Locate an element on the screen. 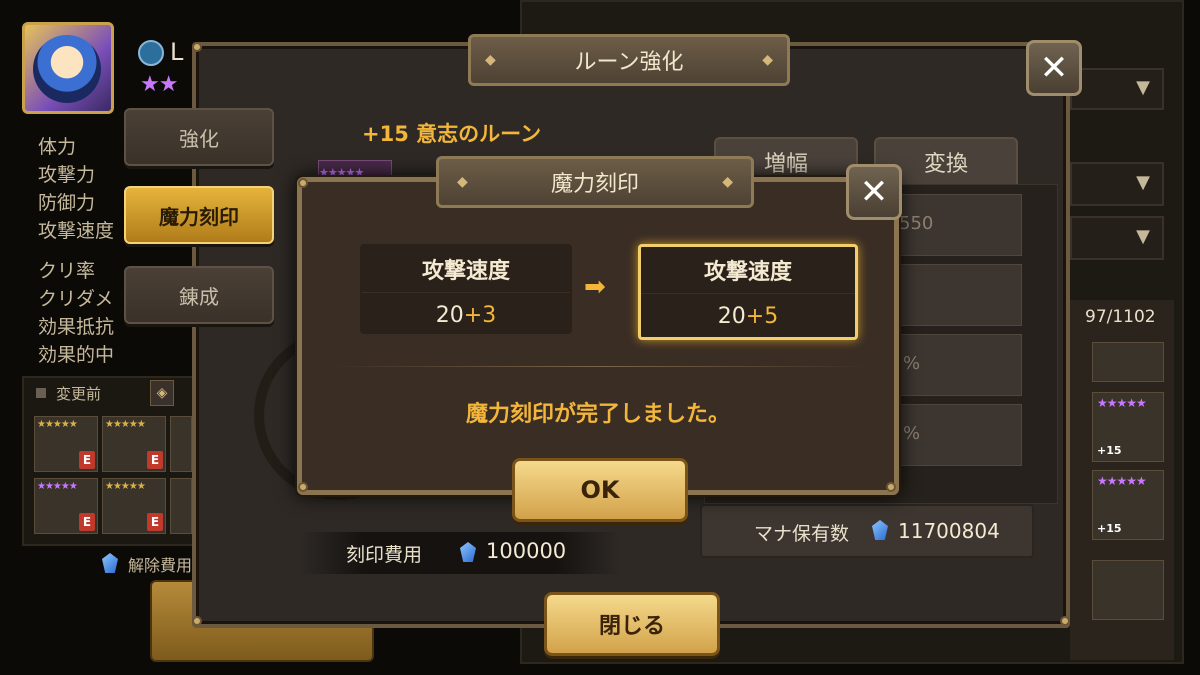  option-value: 550 is located at coordinates (916, 223).